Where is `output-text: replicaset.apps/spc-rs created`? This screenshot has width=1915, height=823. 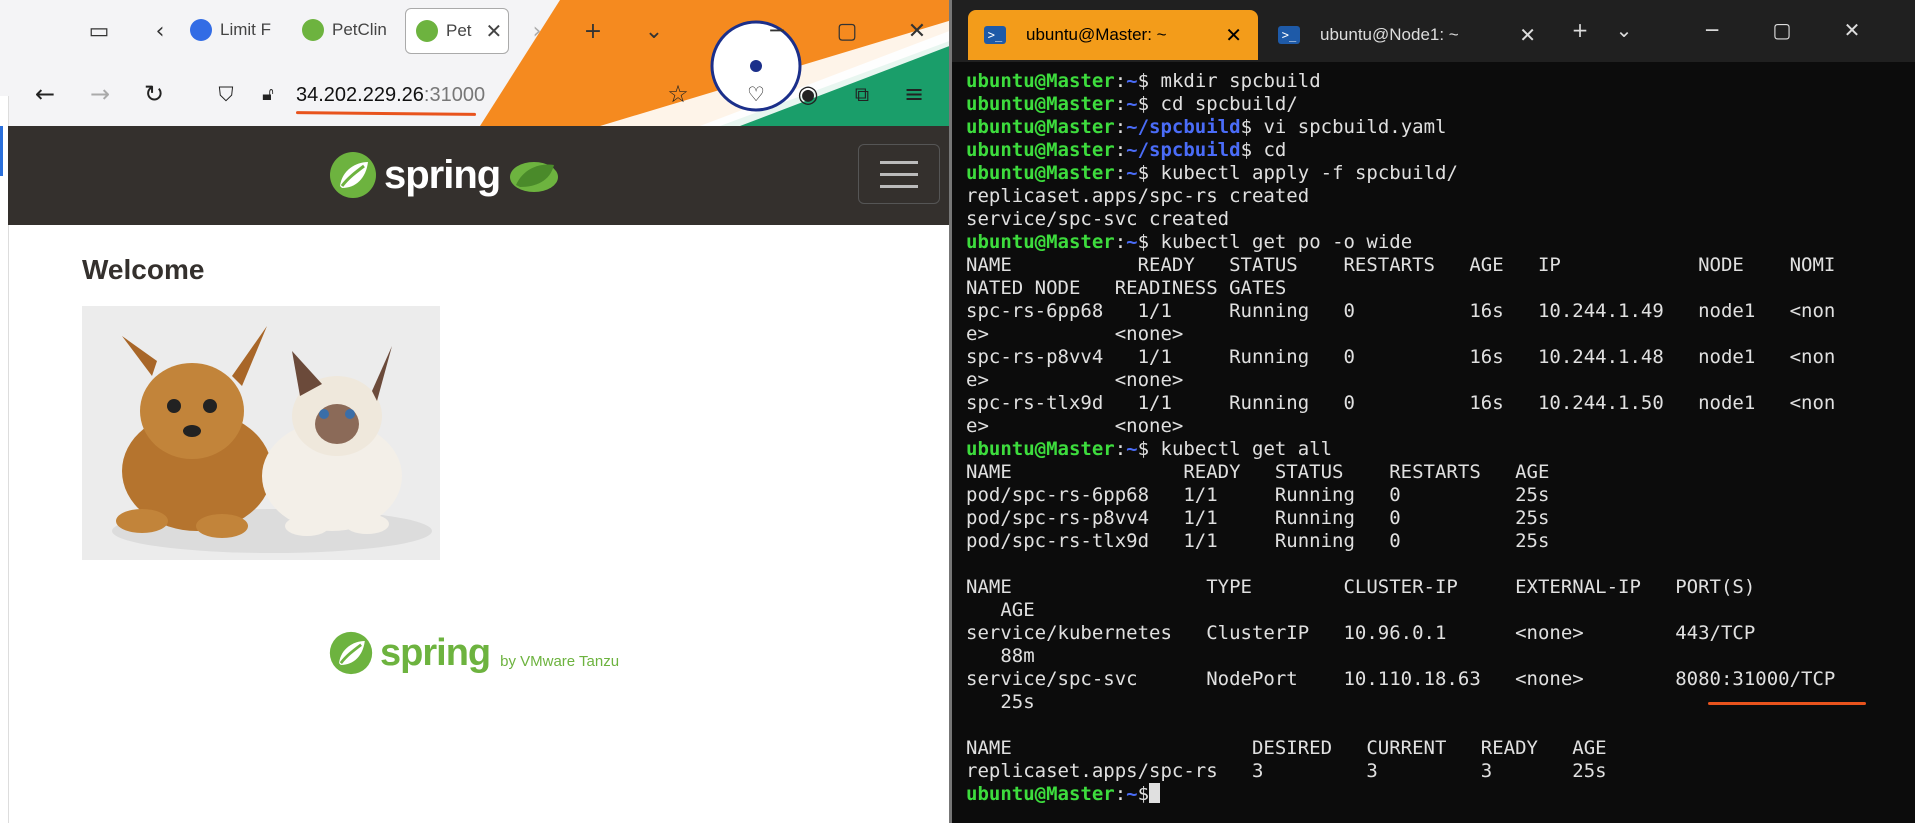 output-text: replicaset.apps/spc-rs created is located at coordinates (1138, 196).